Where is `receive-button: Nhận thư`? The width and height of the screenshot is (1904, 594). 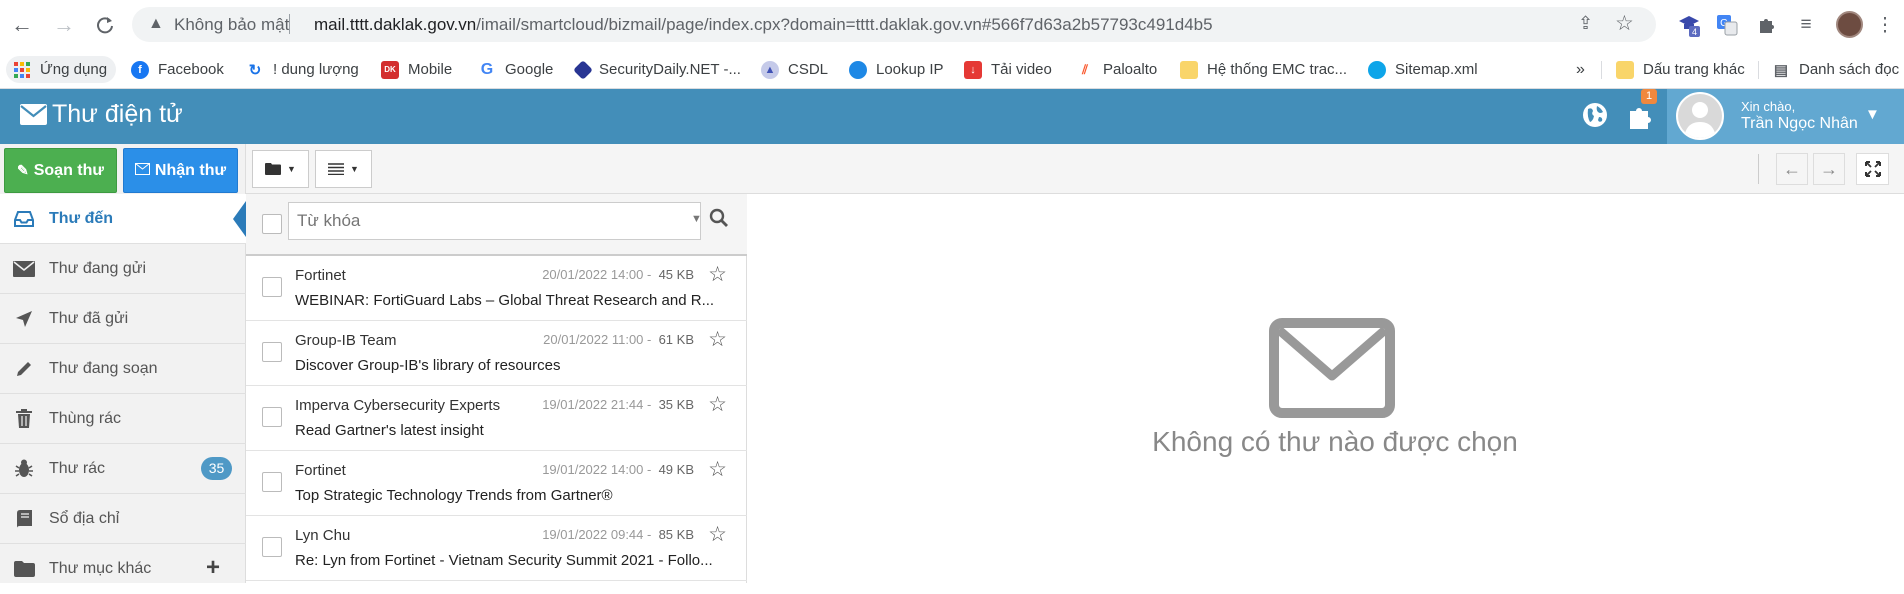 receive-button: Nhận thư is located at coordinates (180, 170).